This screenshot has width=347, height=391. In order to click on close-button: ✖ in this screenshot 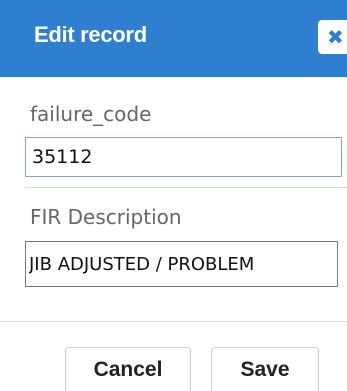, I will do `click(332, 37)`.